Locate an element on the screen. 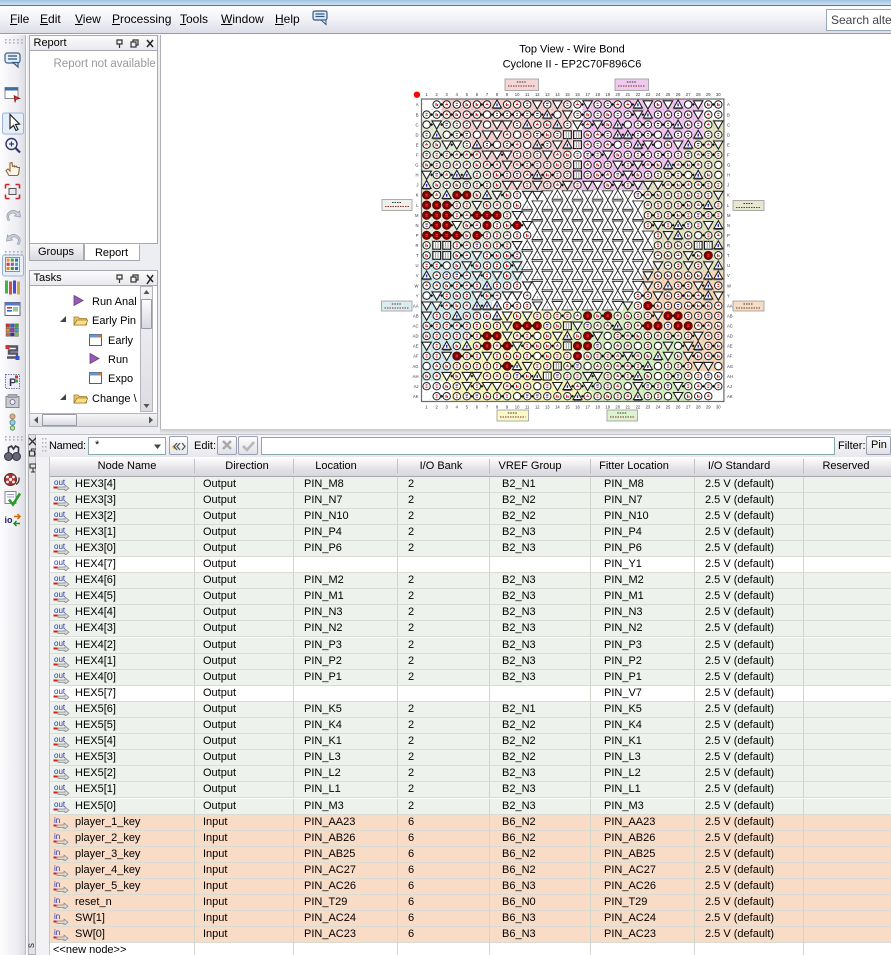 The width and height of the screenshot is (891, 955). svg-text: 14 is located at coordinates (557, 407).